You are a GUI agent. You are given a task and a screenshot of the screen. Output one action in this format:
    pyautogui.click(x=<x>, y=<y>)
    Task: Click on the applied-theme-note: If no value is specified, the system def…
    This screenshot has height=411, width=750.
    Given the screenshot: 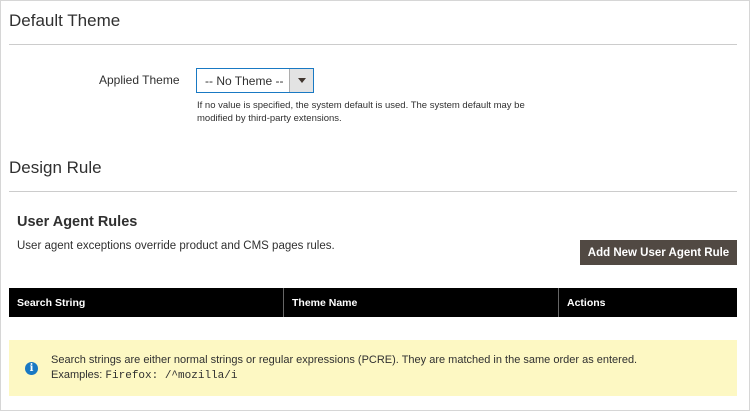 What is the action you would take?
    pyautogui.click(x=361, y=112)
    